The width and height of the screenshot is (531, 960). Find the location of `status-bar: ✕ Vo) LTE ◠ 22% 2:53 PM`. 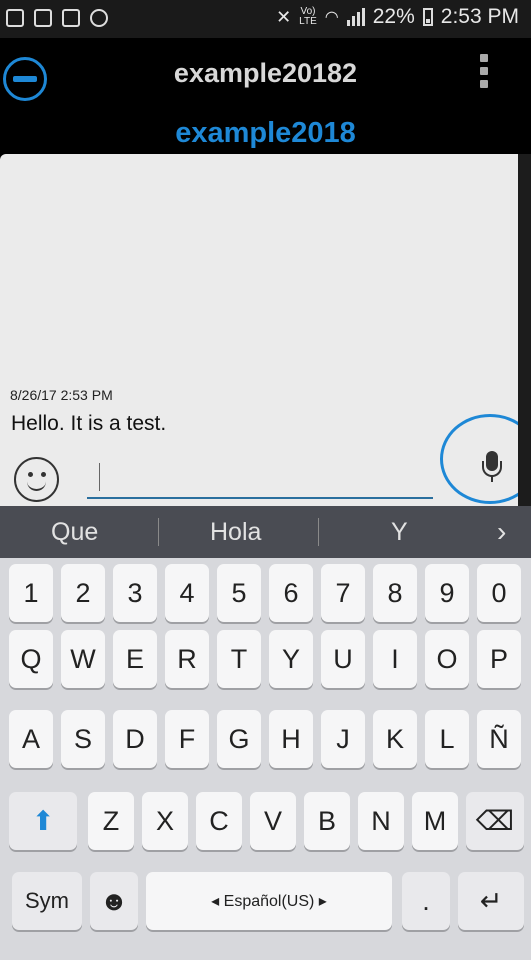

status-bar: ✕ Vo) LTE ◠ 22% 2:53 PM is located at coordinates (265, 19).